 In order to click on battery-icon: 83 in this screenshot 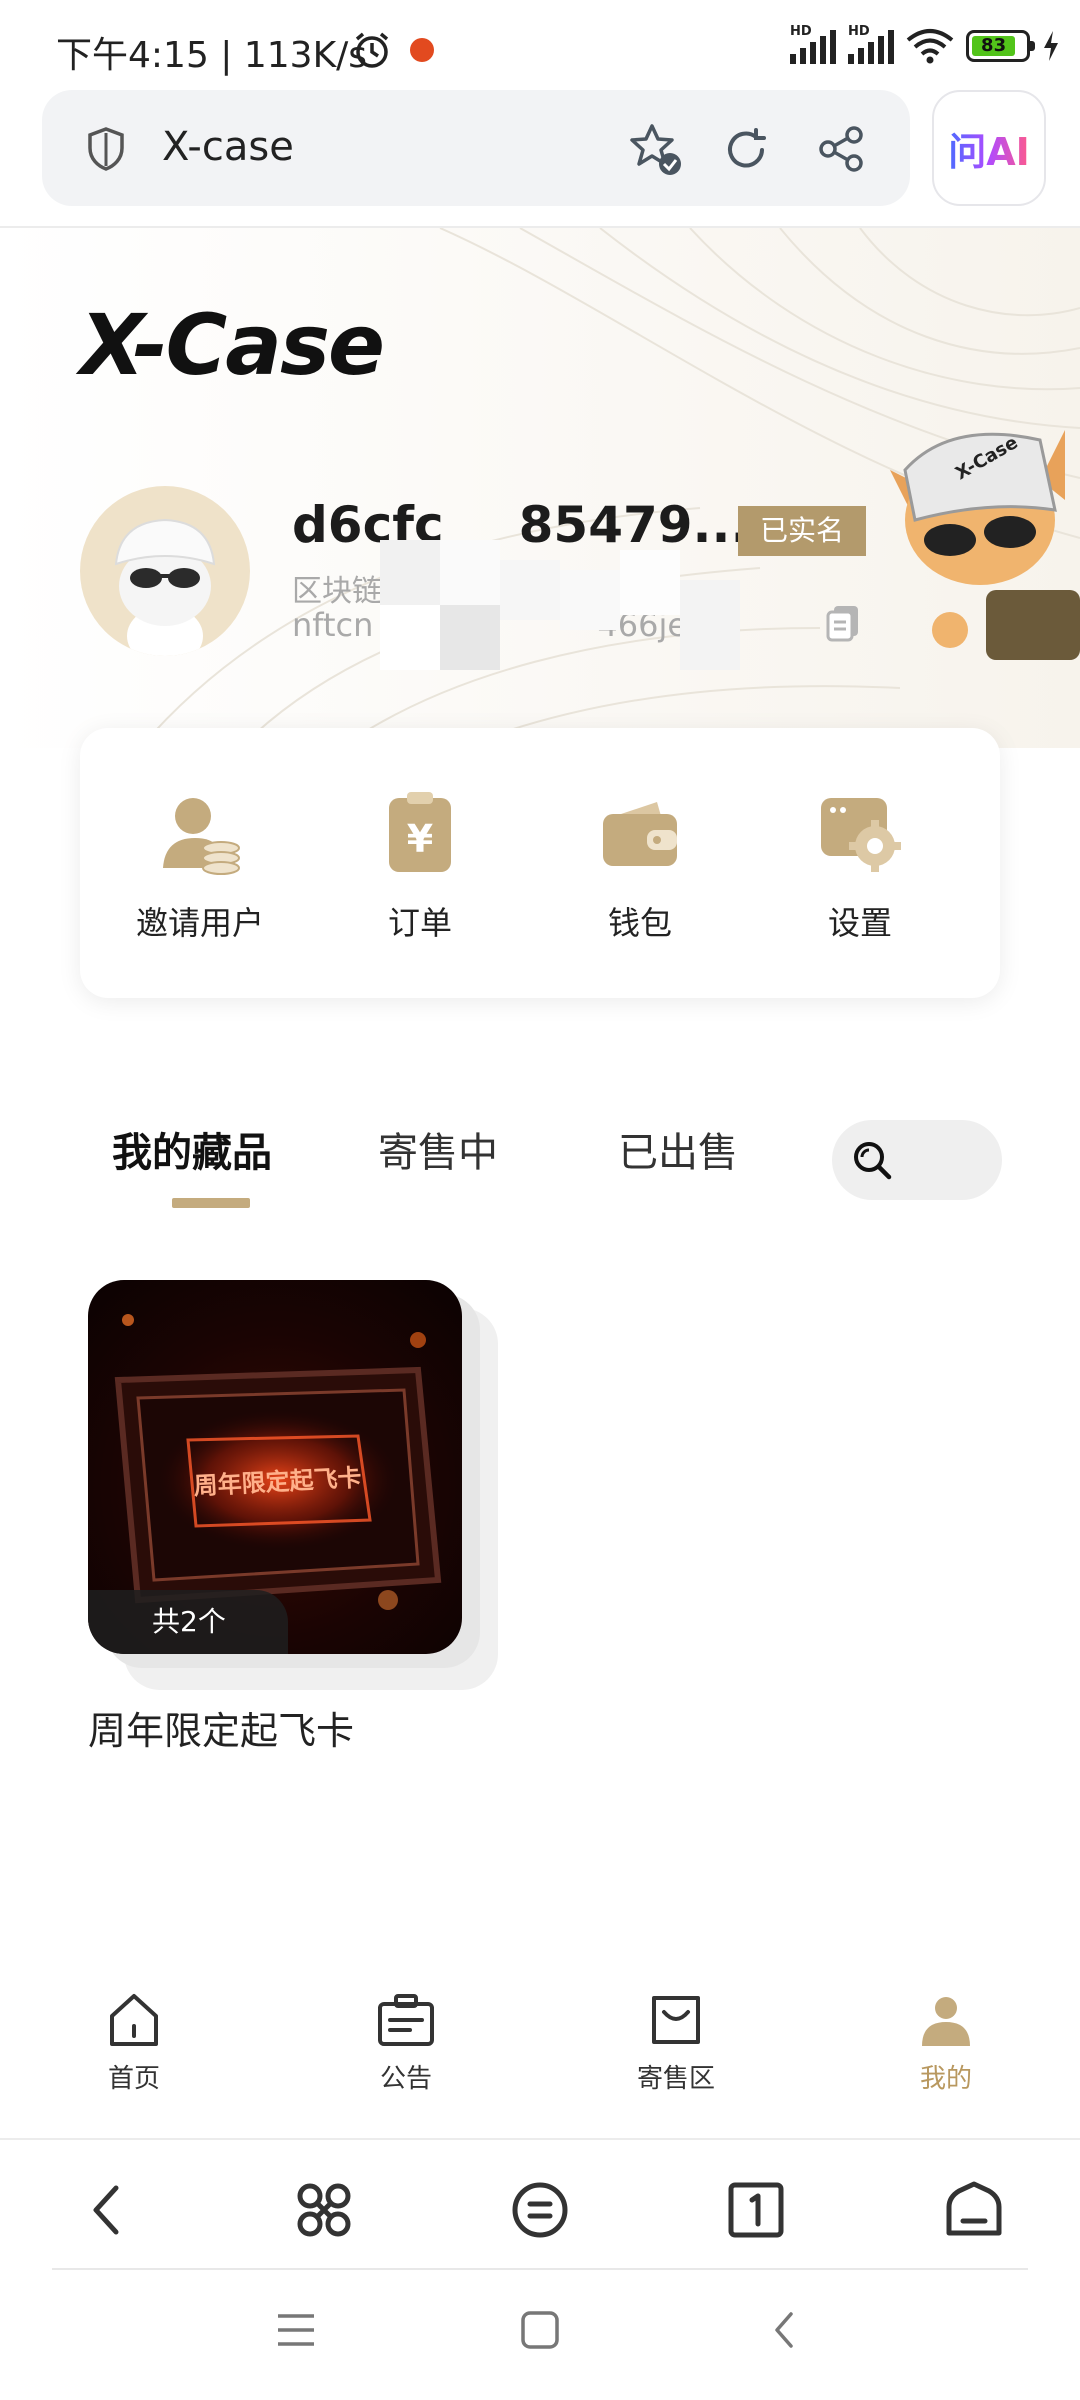, I will do `click(1000, 46)`.